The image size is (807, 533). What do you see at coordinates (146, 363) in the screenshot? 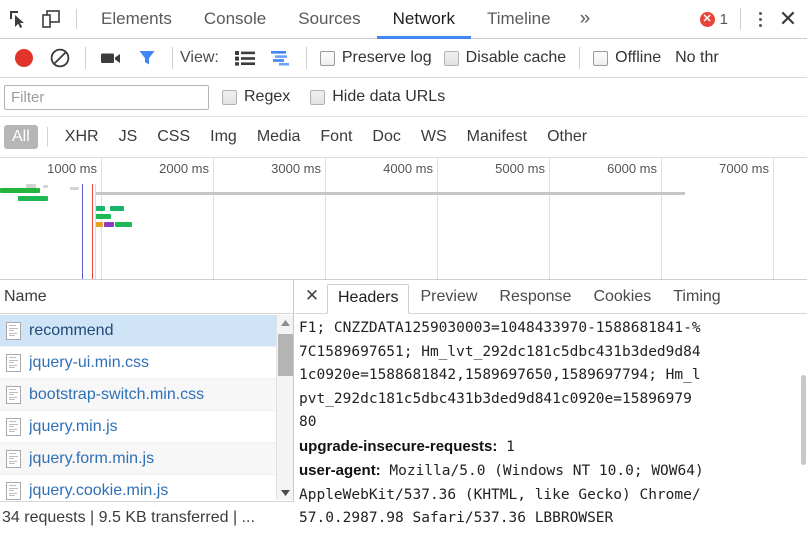
I see `table-row: jquery-ui.min.css` at bounding box center [146, 363].